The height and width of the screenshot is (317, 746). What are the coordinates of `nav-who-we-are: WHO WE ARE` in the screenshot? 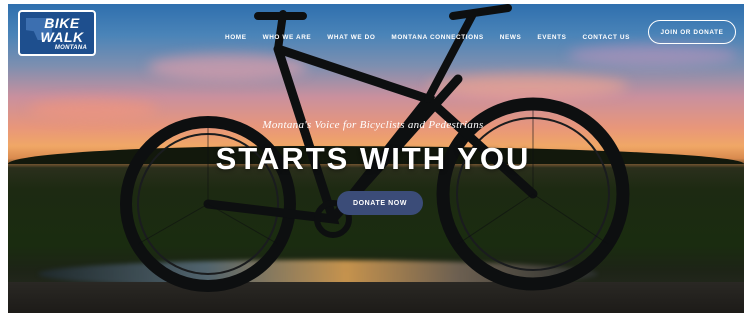 It's located at (287, 37).